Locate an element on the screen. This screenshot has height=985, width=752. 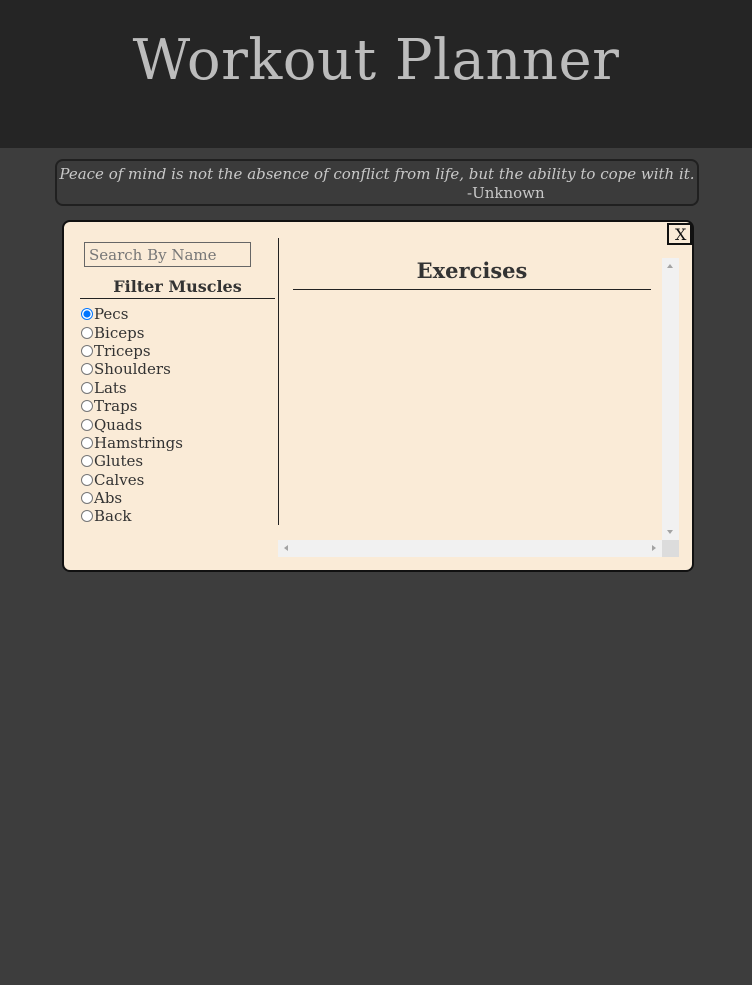
muscle-label: Quads is located at coordinates (118, 424).